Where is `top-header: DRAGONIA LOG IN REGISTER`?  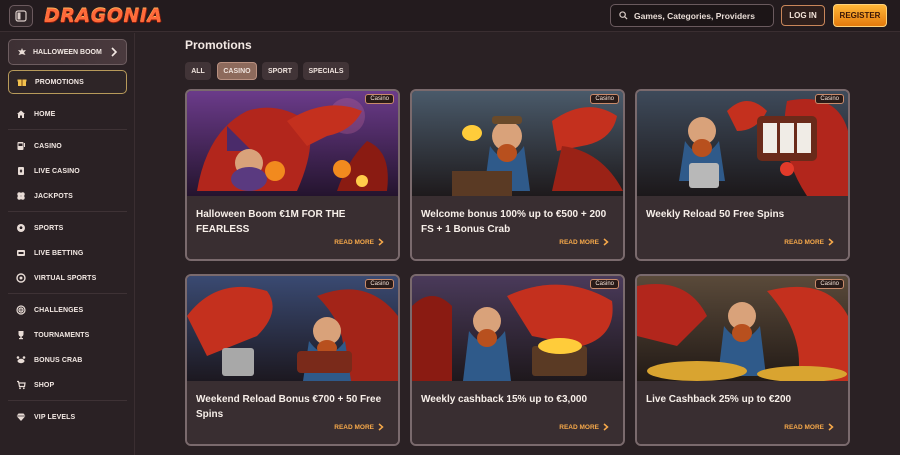
top-header: DRAGONIA LOG IN REGISTER is located at coordinates (450, 16).